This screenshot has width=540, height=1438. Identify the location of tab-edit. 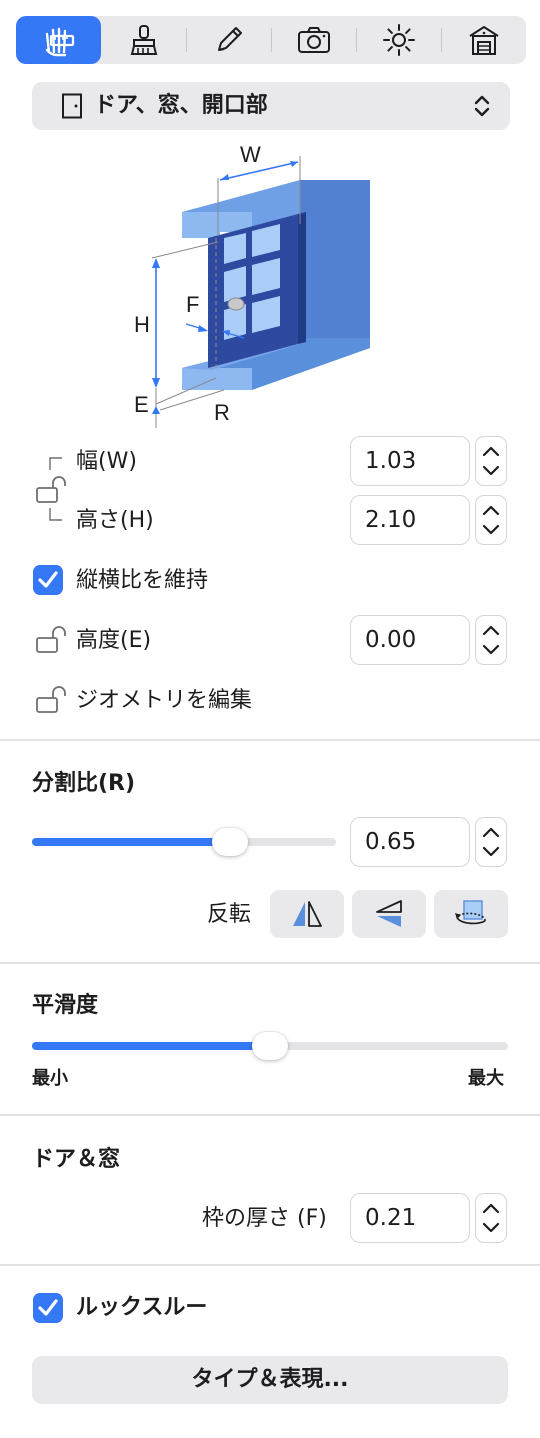
(228, 40).